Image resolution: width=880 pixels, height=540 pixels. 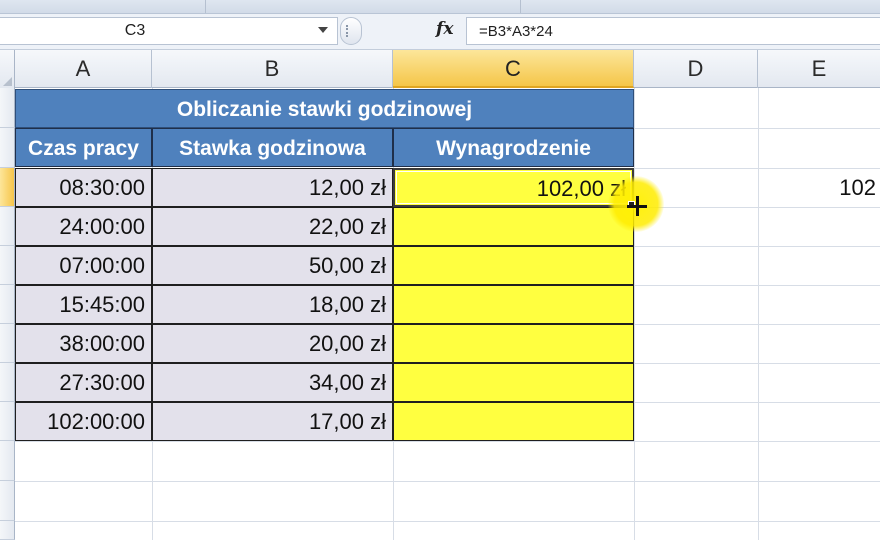 What do you see at coordinates (347, 31) in the screenshot?
I see `grip-icon` at bounding box center [347, 31].